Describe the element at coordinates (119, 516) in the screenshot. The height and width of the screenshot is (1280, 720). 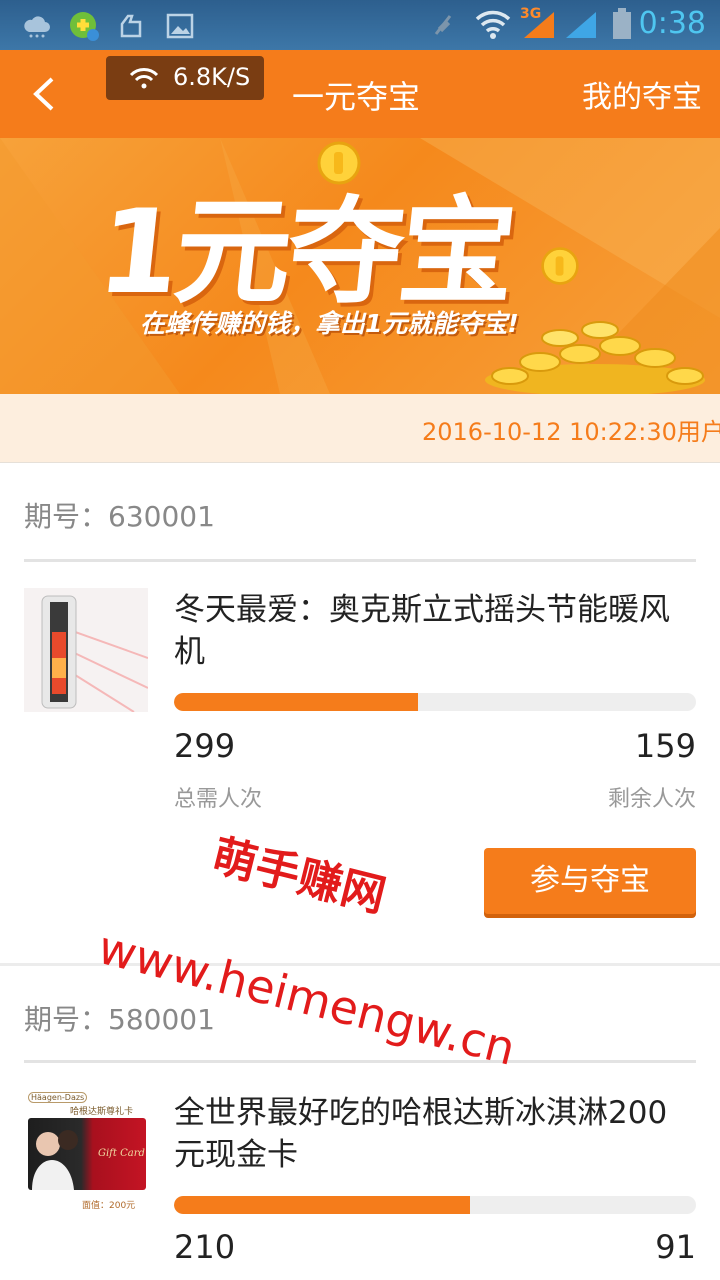
I see `period-number: 期号：630001` at that location.